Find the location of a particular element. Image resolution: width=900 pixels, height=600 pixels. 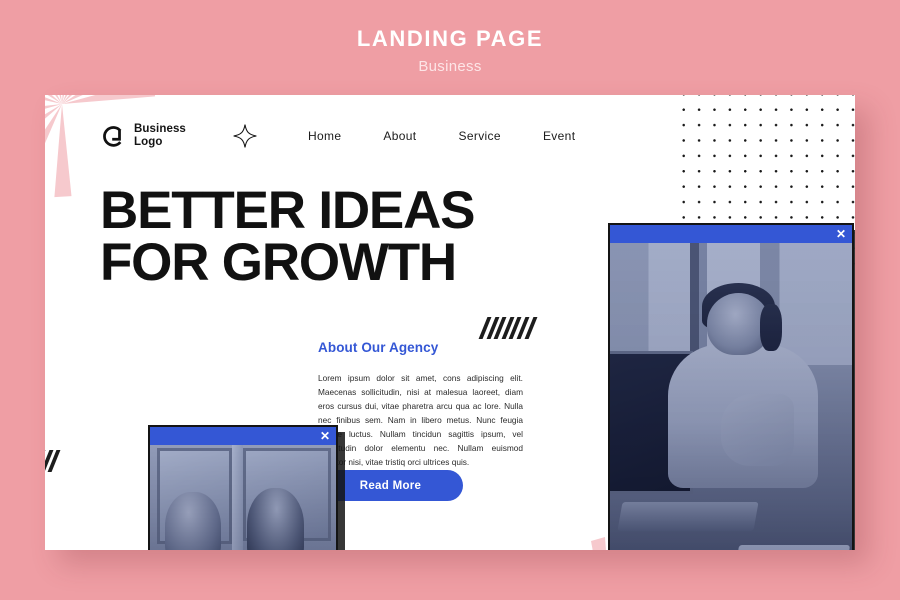

office-photo-right is located at coordinates (731, 396).